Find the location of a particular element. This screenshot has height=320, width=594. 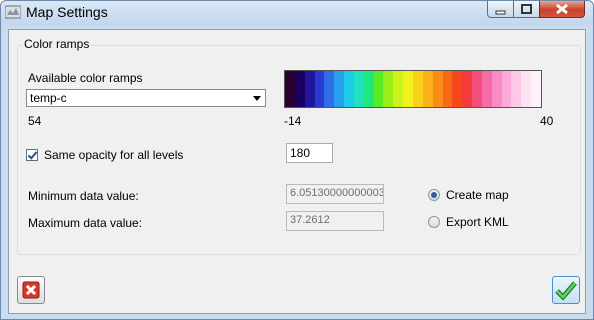

window-title: Map Settings is located at coordinates (67, 12).